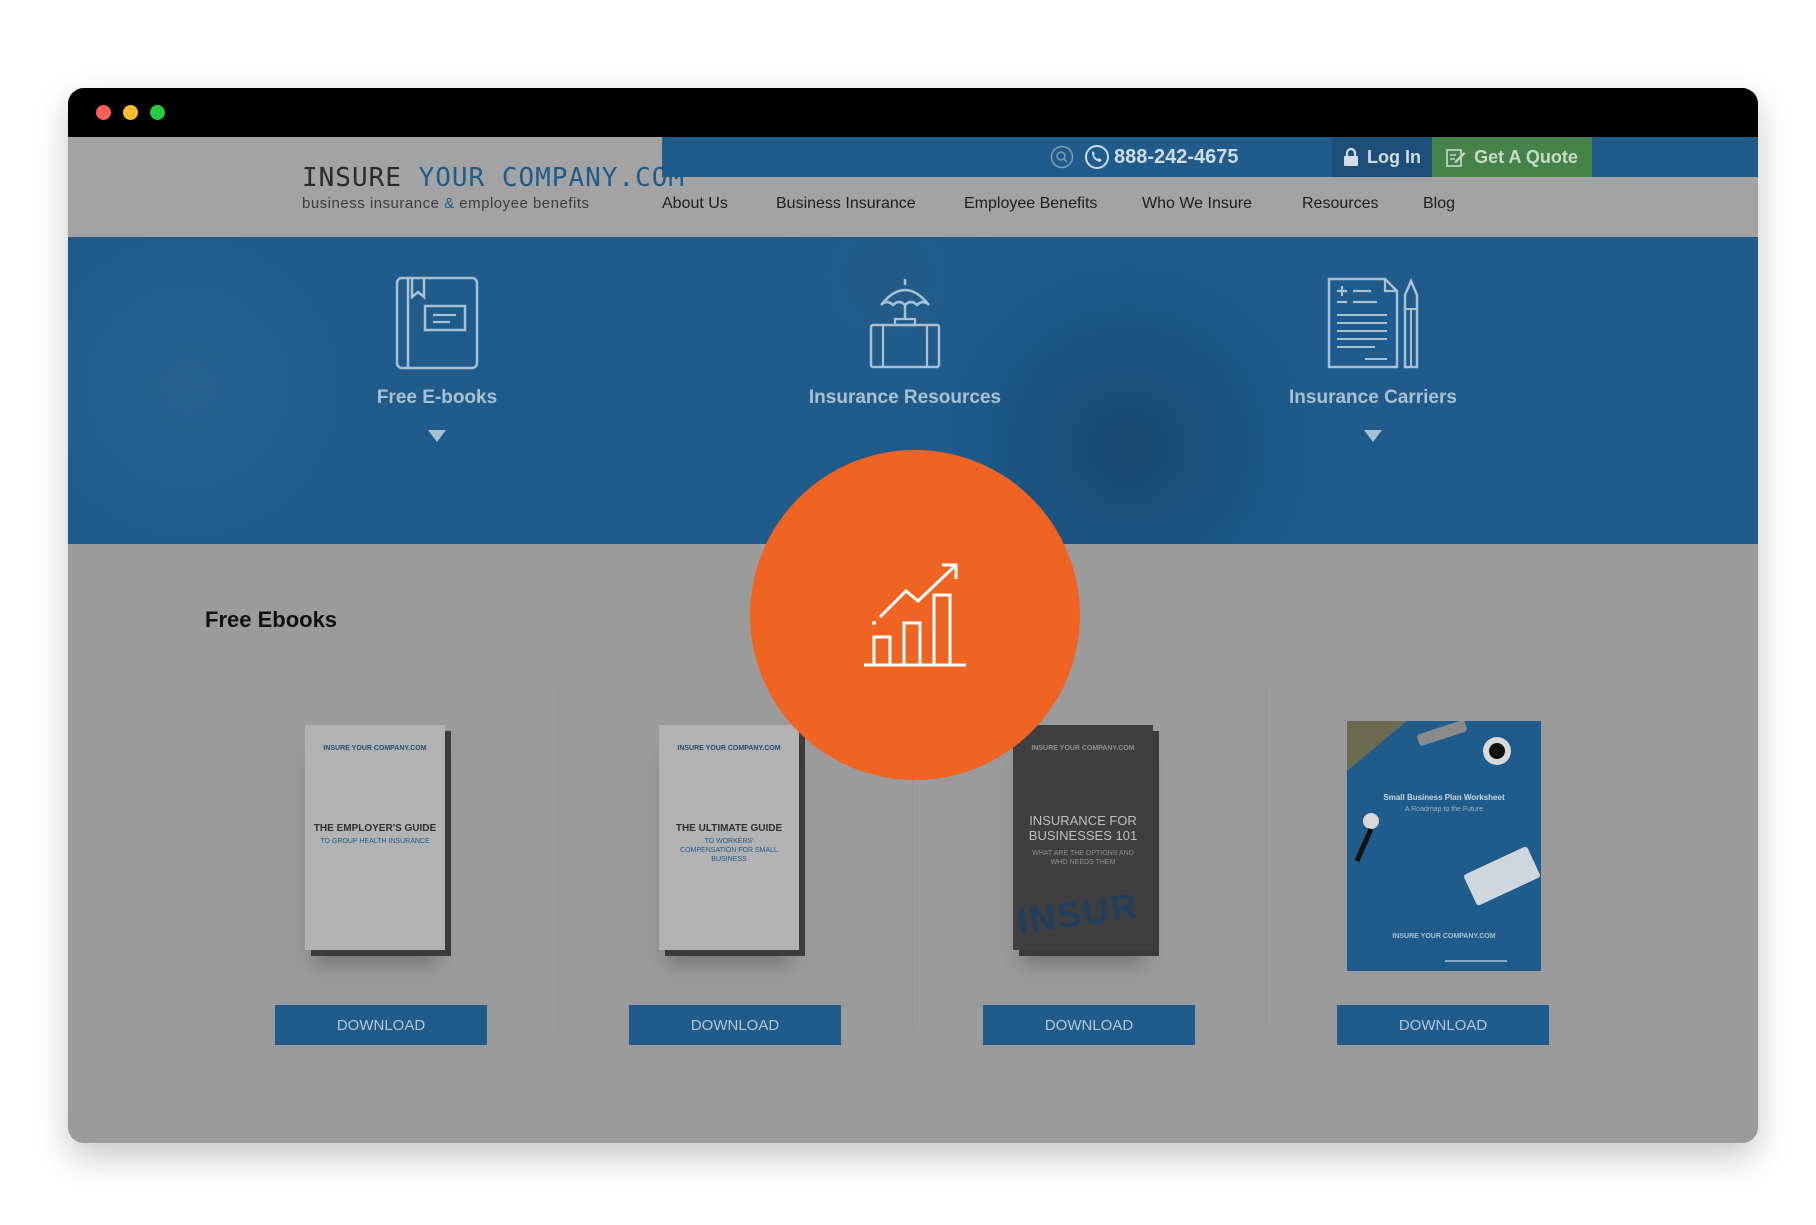 The width and height of the screenshot is (1816, 1225). I want to click on edit-document-icon, so click(1456, 158).